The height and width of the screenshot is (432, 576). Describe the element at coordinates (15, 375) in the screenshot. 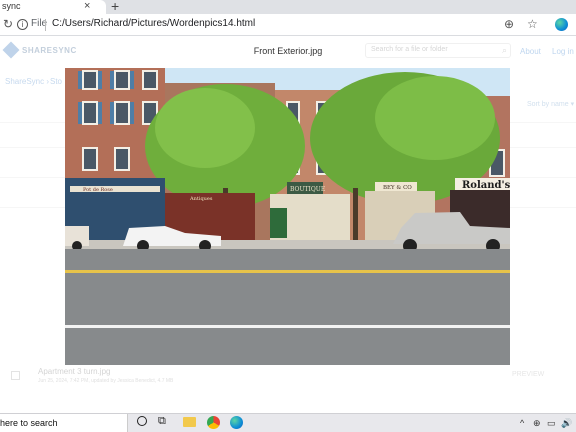

I see `file-thumbnail-icon` at that location.